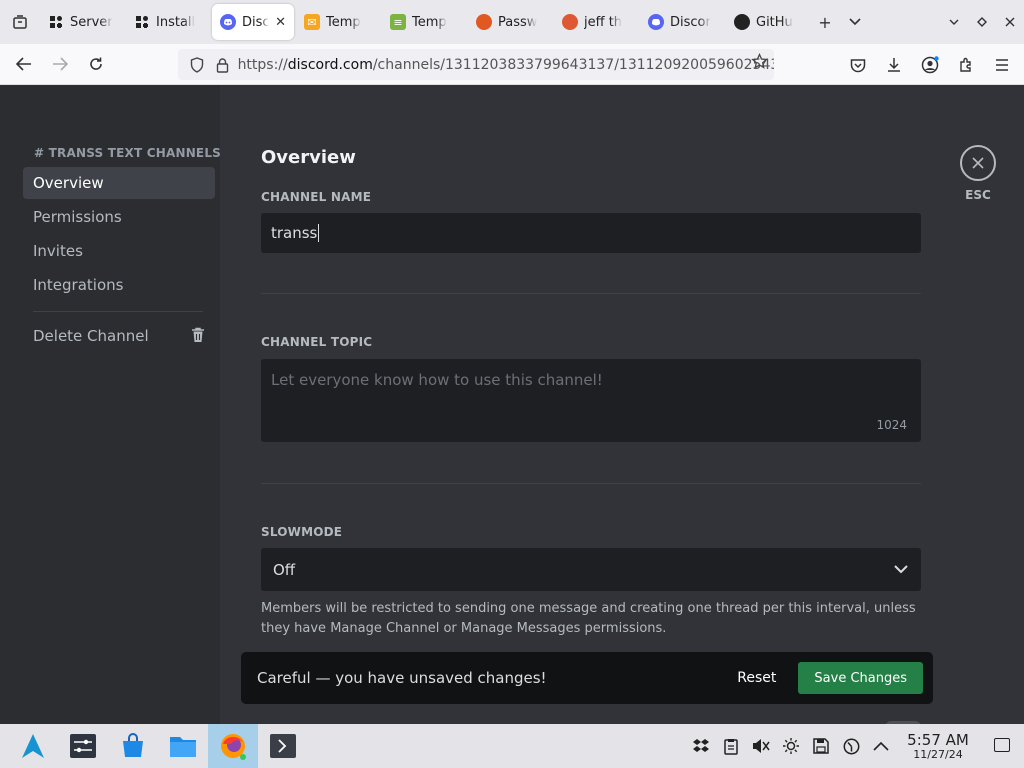 This screenshot has width=1024, height=768. What do you see at coordinates (119, 183) in the screenshot?
I see `sidebar-item-overview: Overview` at bounding box center [119, 183].